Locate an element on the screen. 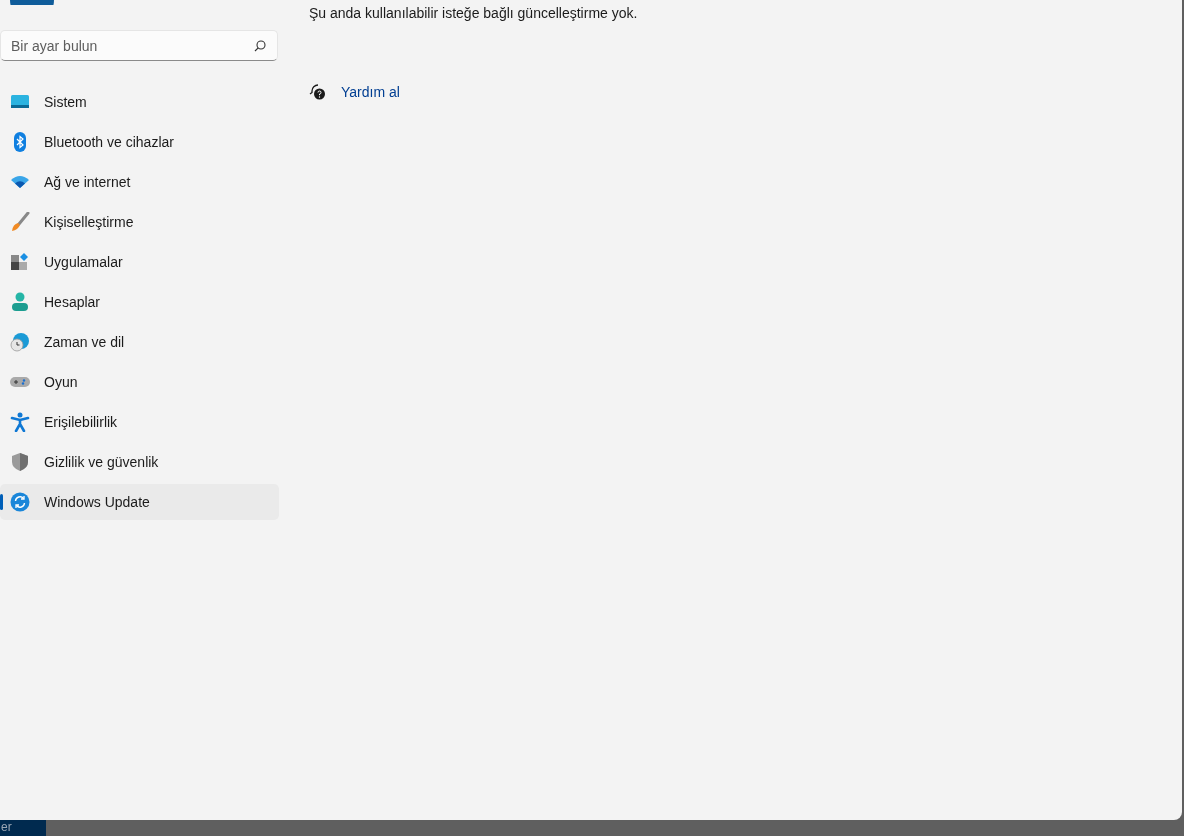 The image size is (1184, 836). accessibility-icon is located at coordinates (20, 422).